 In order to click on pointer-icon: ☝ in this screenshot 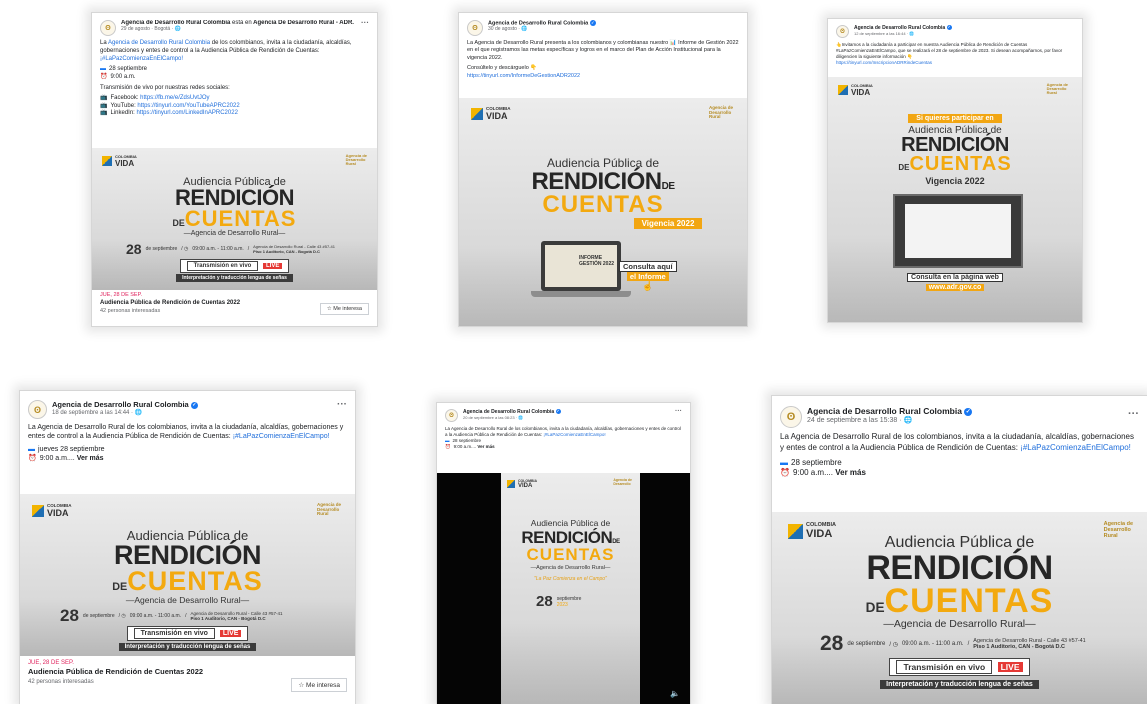, I will do `click(648, 286)`.